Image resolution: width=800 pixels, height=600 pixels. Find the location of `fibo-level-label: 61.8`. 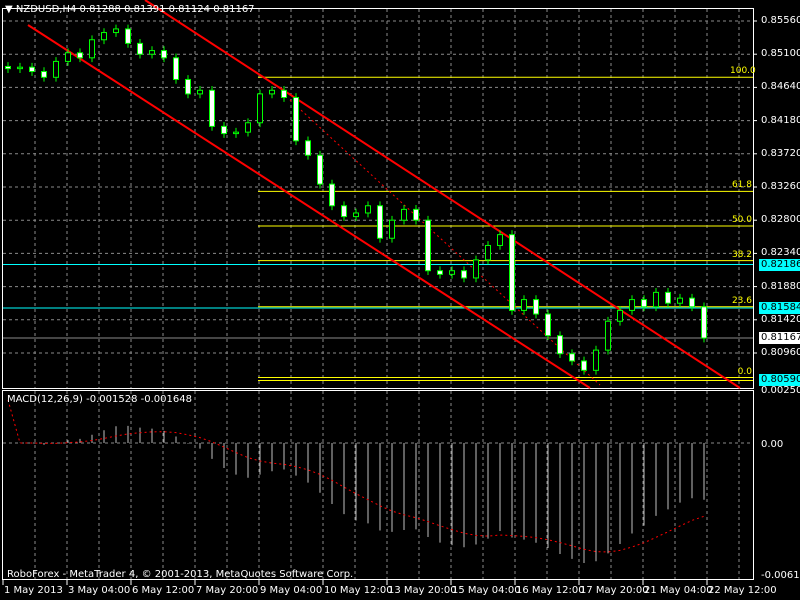

fibo-level-label: 61.8 is located at coordinates (741, 185).